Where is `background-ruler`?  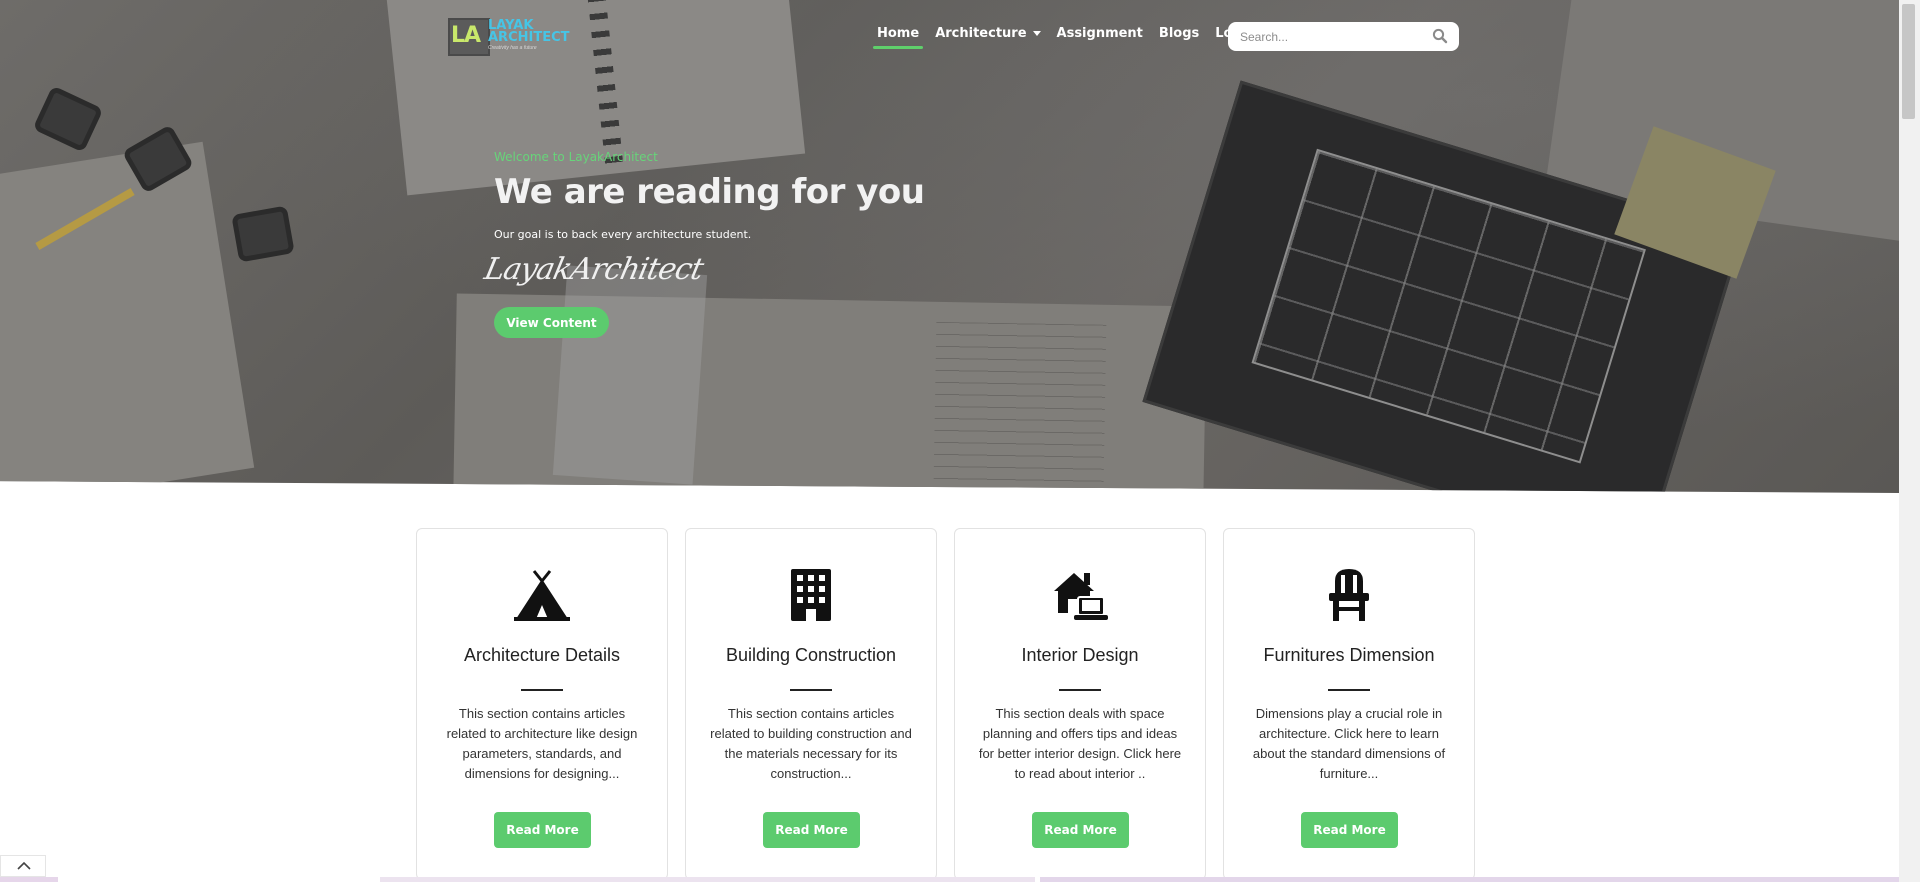
background-ruler is located at coordinates (630, 375).